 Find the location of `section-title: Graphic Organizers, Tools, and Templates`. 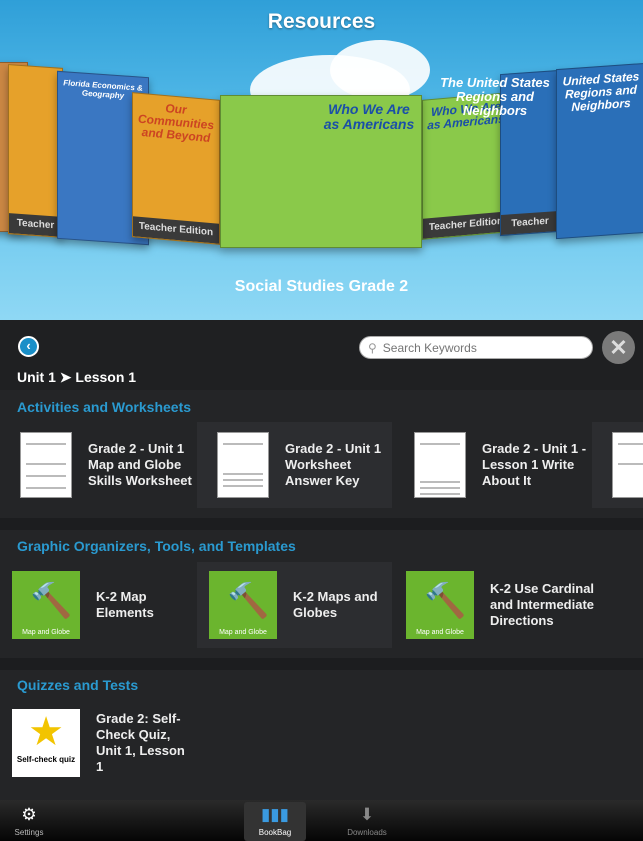

section-title: Graphic Organizers, Tools, and Templates is located at coordinates (156, 546).